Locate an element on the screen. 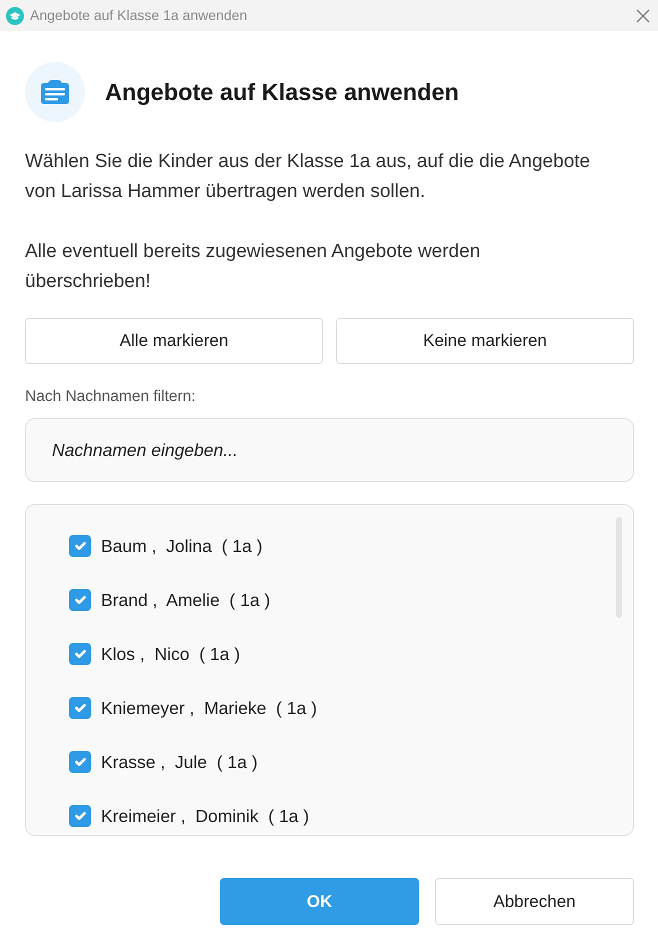  graduation-cap-icon is located at coordinates (15, 15).